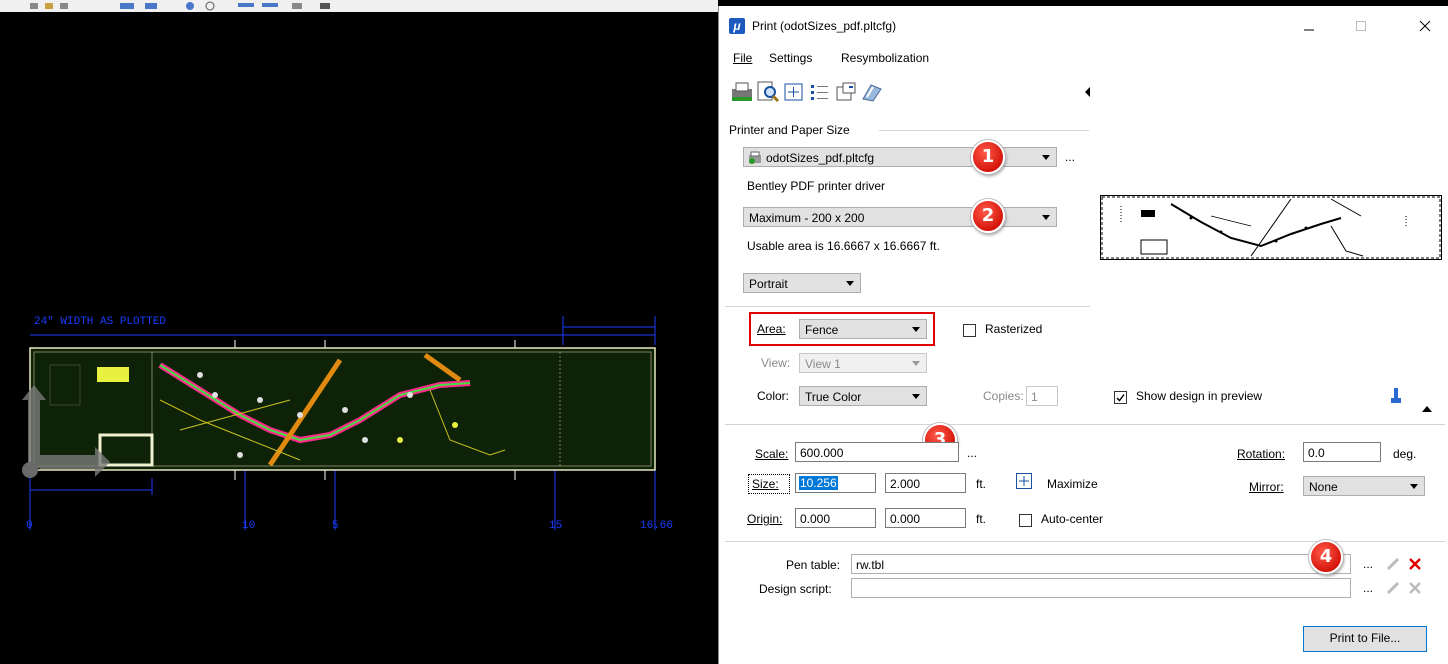 The image size is (1448, 664). Describe the element at coordinates (1396, 397) in the screenshot. I see `brush-icon` at that location.